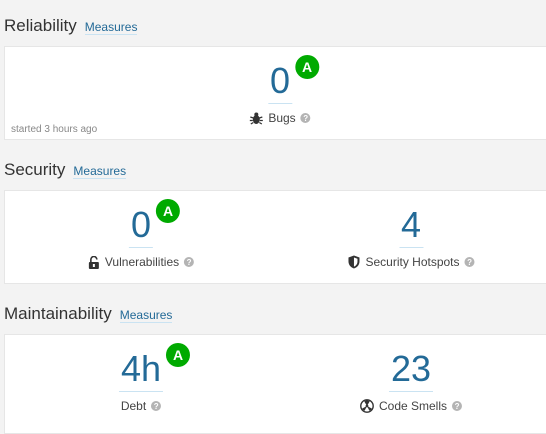  Describe the element at coordinates (354, 262) in the screenshot. I see `shield-icon` at that location.